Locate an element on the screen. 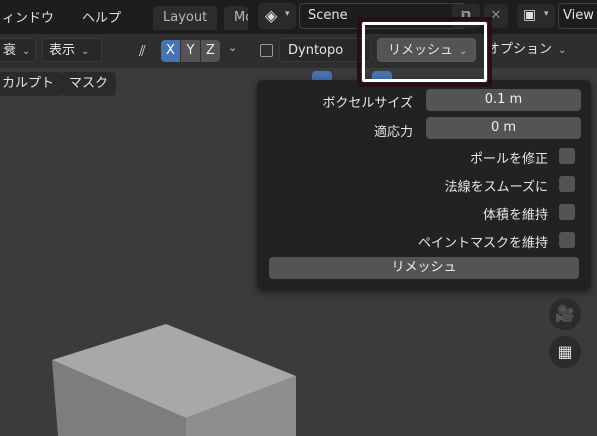  image-icon: ▣ is located at coordinates (530, 15).